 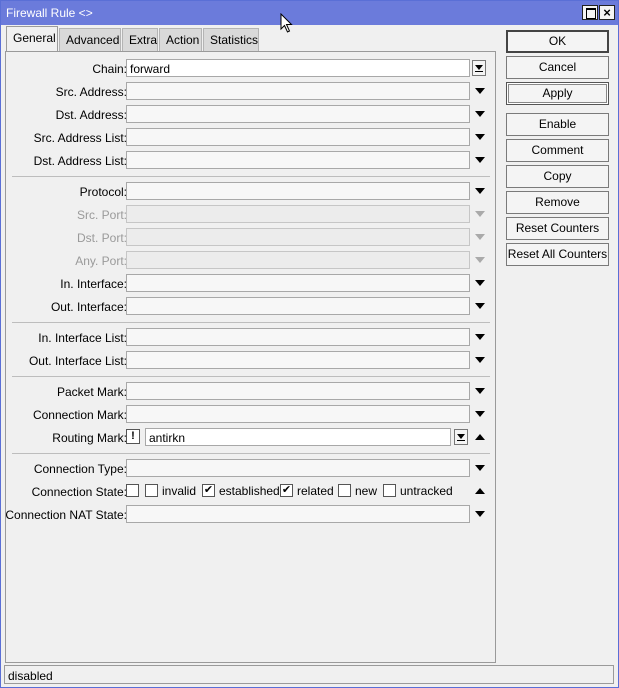 I want to click on routing-mark-value: antirkn, so click(x=167, y=438).